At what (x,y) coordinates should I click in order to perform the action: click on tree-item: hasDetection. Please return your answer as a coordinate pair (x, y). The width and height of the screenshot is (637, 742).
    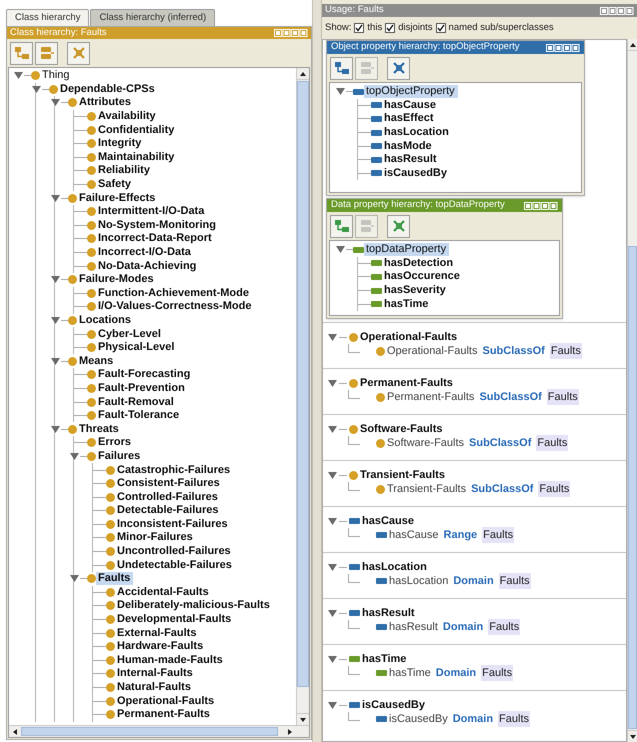
    Looking at the image, I should click on (419, 263).